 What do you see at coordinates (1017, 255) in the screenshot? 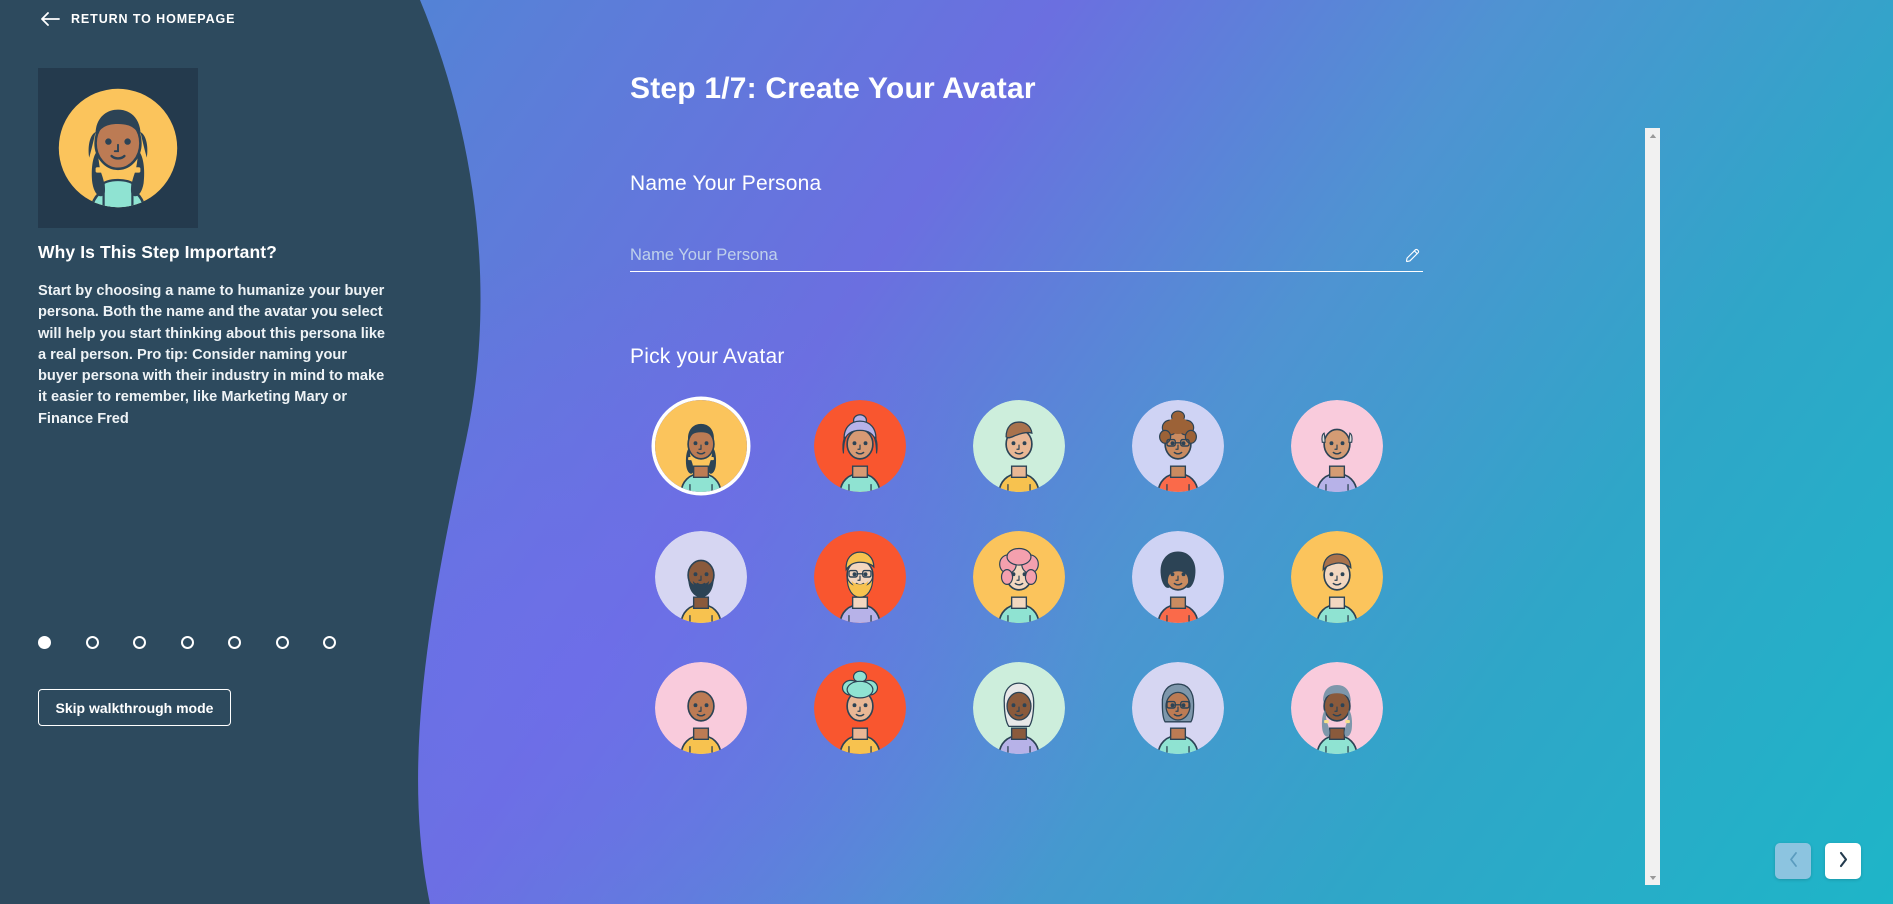
I see `name-persona-input` at bounding box center [1017, 255].